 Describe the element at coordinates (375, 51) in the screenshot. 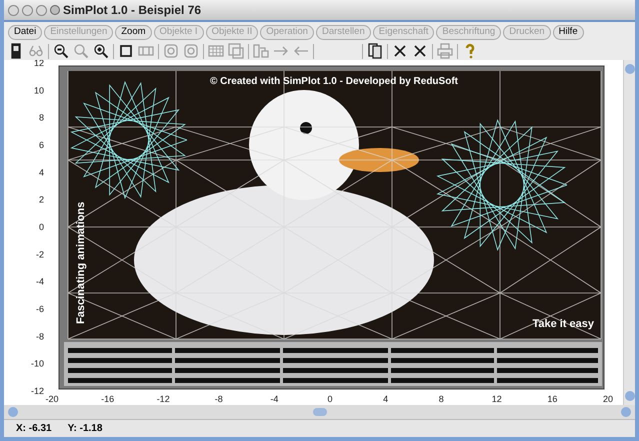

I see `pages-icon` at that location.